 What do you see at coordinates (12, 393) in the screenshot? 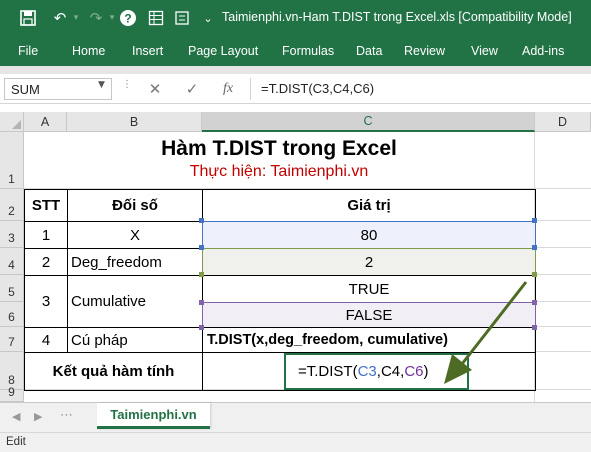
I see `row-header-9: 9` at bounding box center [12, 393].